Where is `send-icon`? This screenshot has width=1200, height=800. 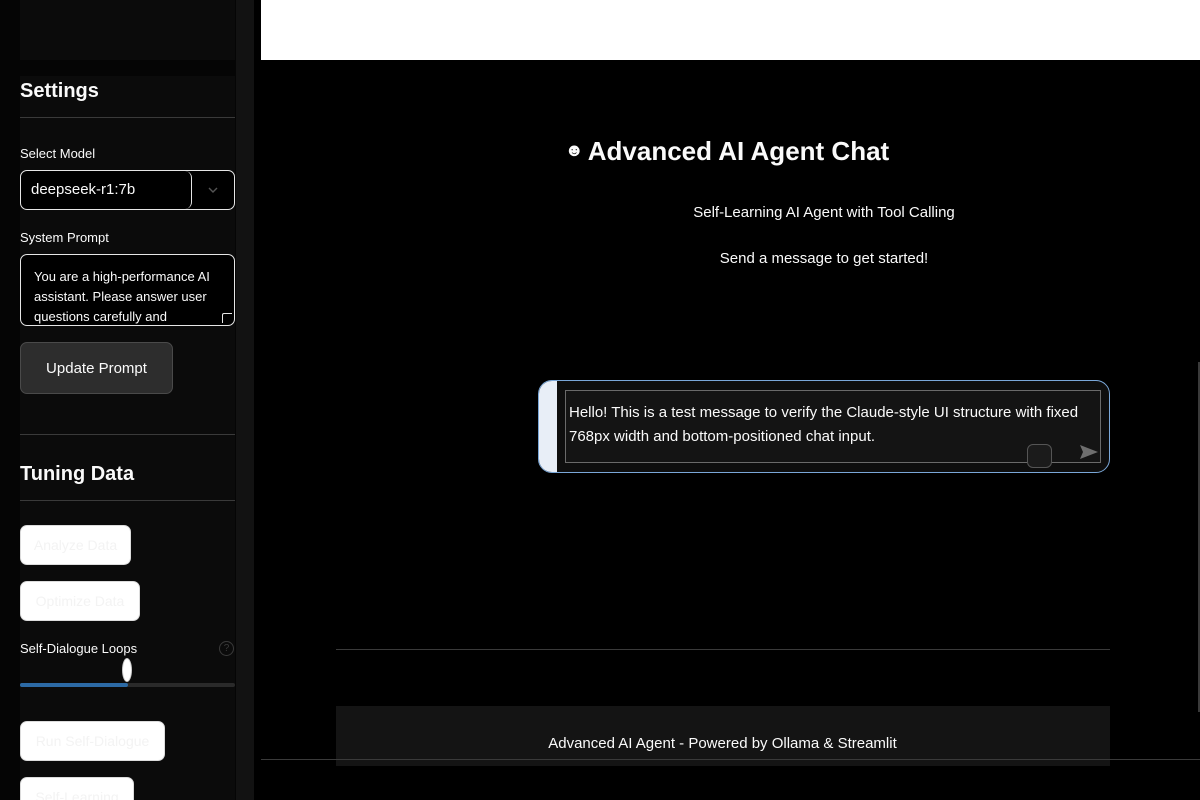 send-icon is located at coordinates (1089, 452).